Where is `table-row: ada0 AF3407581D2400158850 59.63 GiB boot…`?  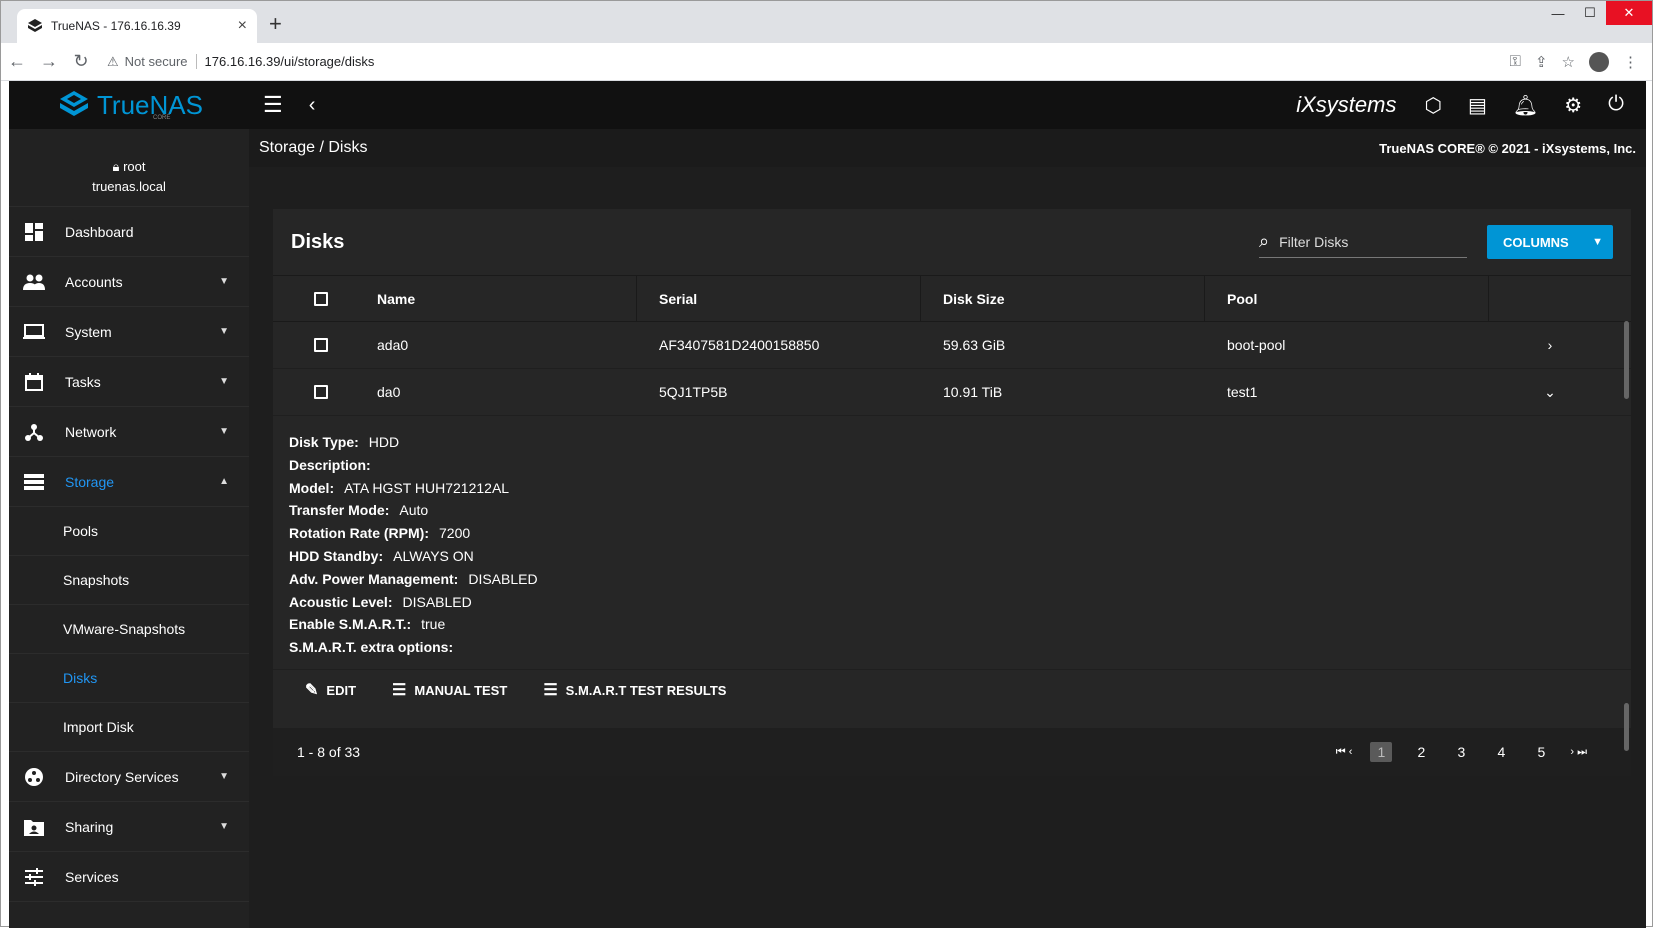 table-row: ada0 AF3407581D2400158850 59.63 GiB boot… is located at coordinates (952, 345).